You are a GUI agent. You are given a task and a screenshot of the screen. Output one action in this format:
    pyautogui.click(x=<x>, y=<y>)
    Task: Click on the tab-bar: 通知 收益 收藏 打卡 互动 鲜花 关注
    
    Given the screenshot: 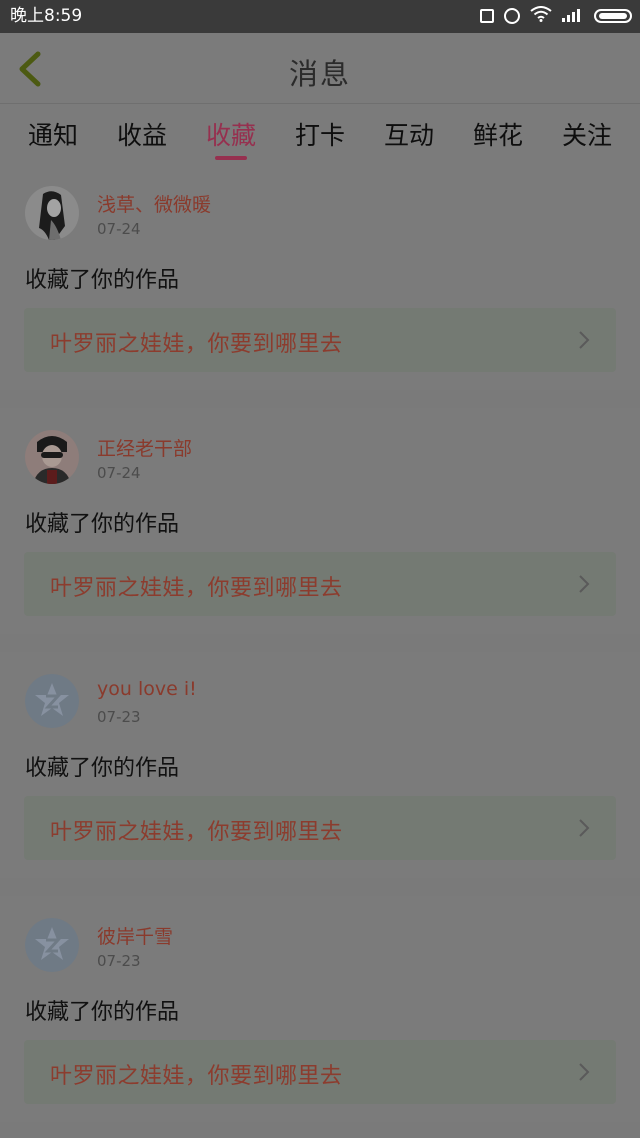 What is the action you would take?
    pyautogui.click(x=320, y=134)
    